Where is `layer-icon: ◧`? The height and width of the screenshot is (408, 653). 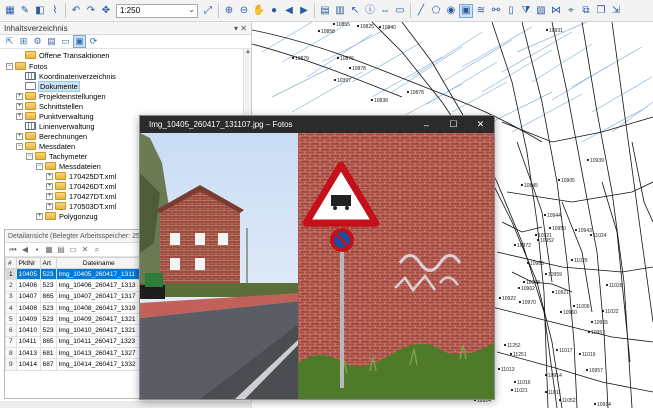
layer-icon: ◧ is located at coordinates (40, 11).